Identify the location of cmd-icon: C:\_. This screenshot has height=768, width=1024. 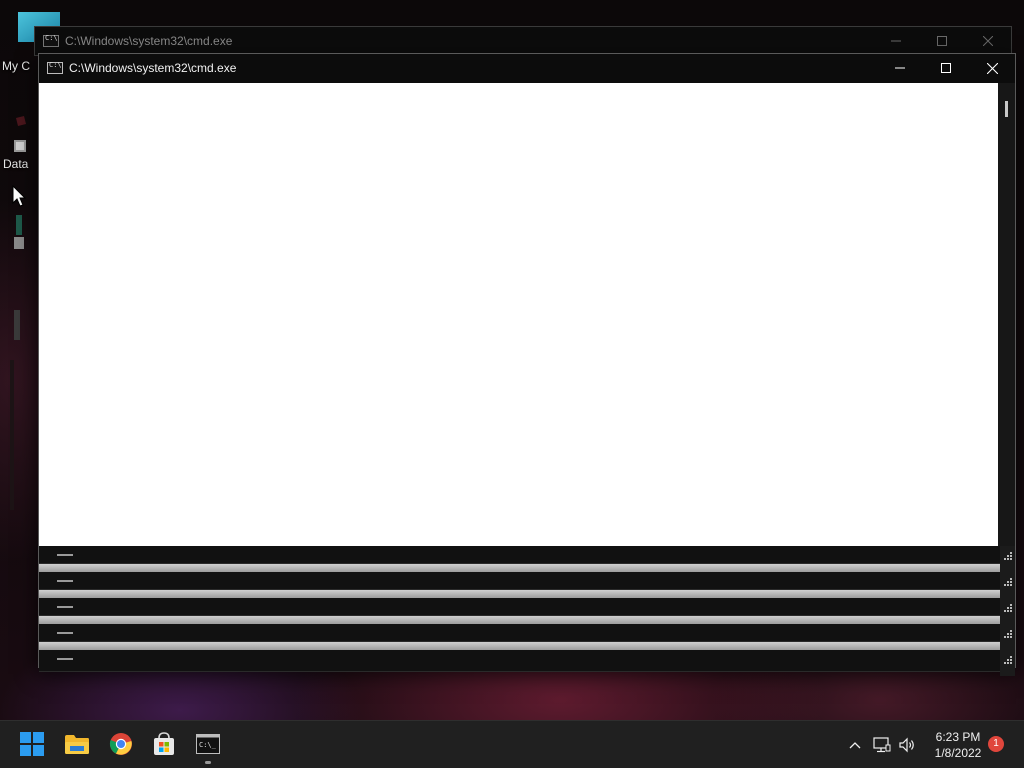
(208, 744).